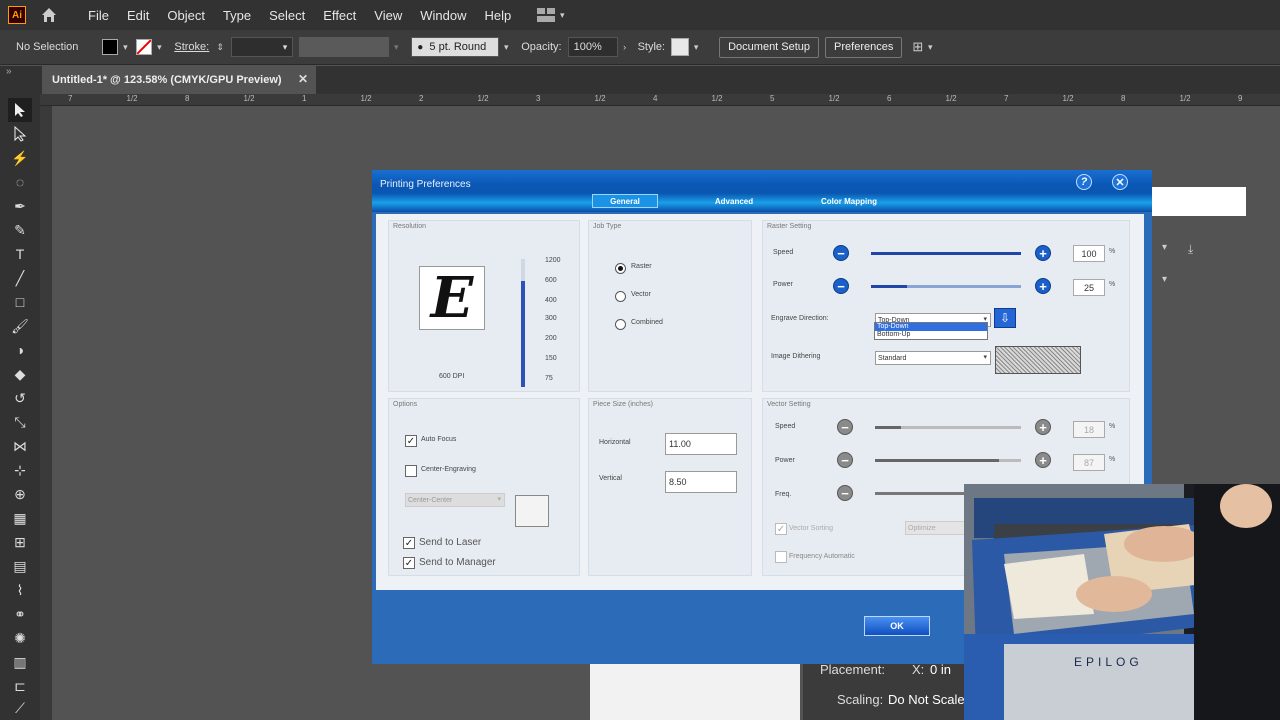  Describe the element at coordinates (497, 15) in the screenshot. I see `menu-help: Help` at that location.